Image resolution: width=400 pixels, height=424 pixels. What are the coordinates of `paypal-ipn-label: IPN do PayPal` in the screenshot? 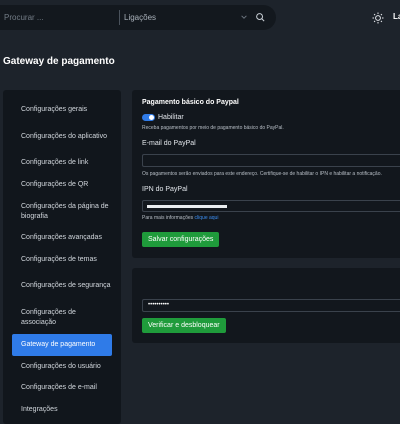 It's located at (165, 189).